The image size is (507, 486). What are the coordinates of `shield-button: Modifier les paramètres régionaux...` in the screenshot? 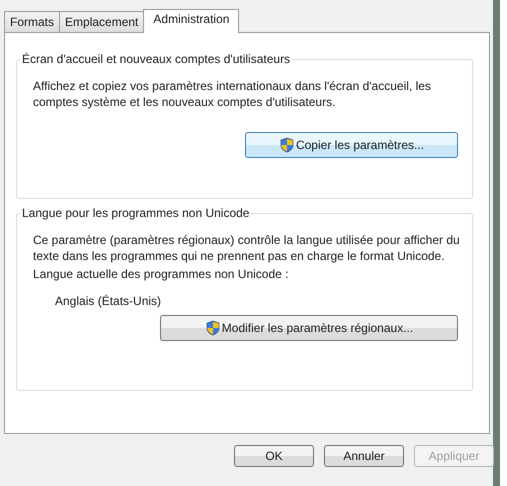 It's located at (309, 328).